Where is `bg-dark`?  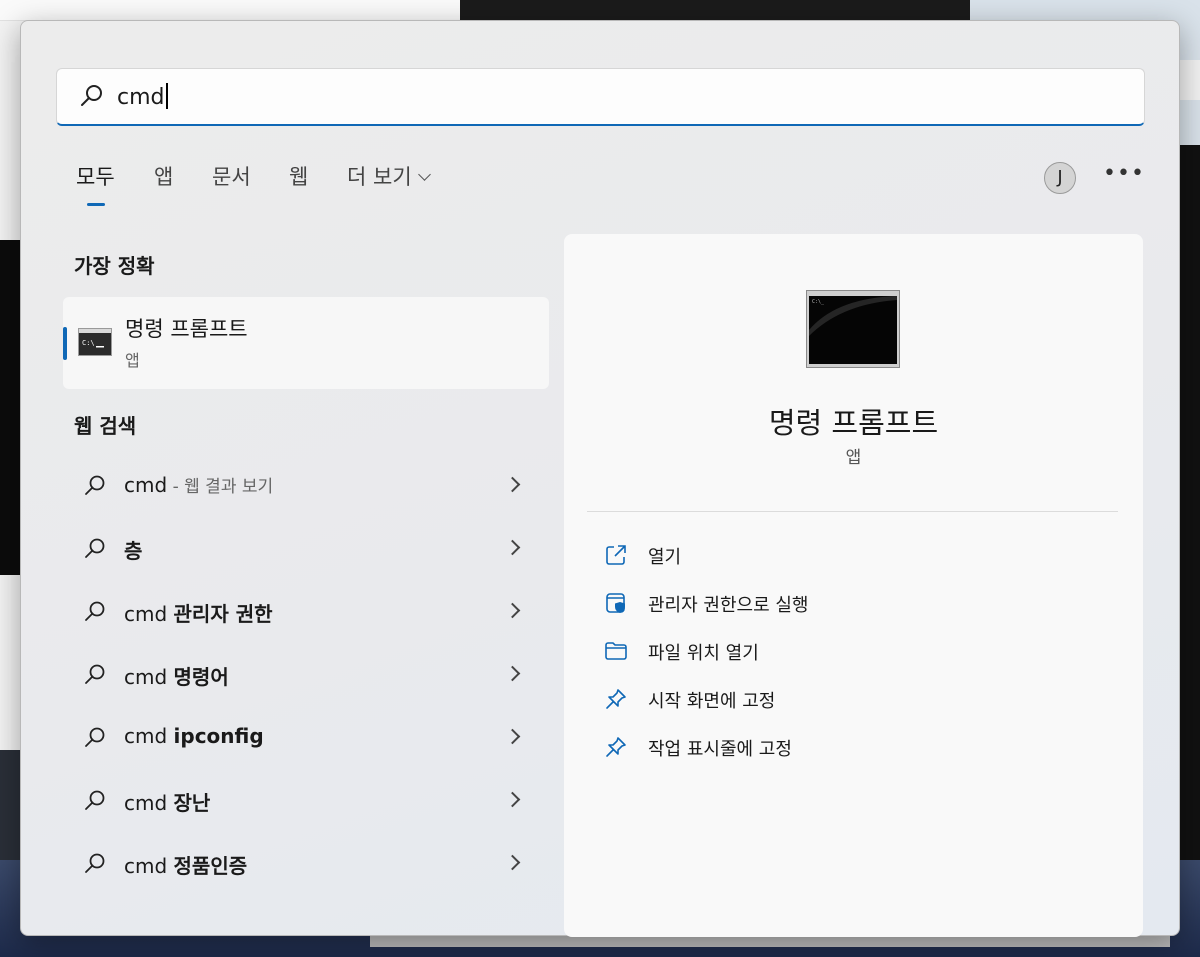
bg-dark is located at coordinates (1190, 505).